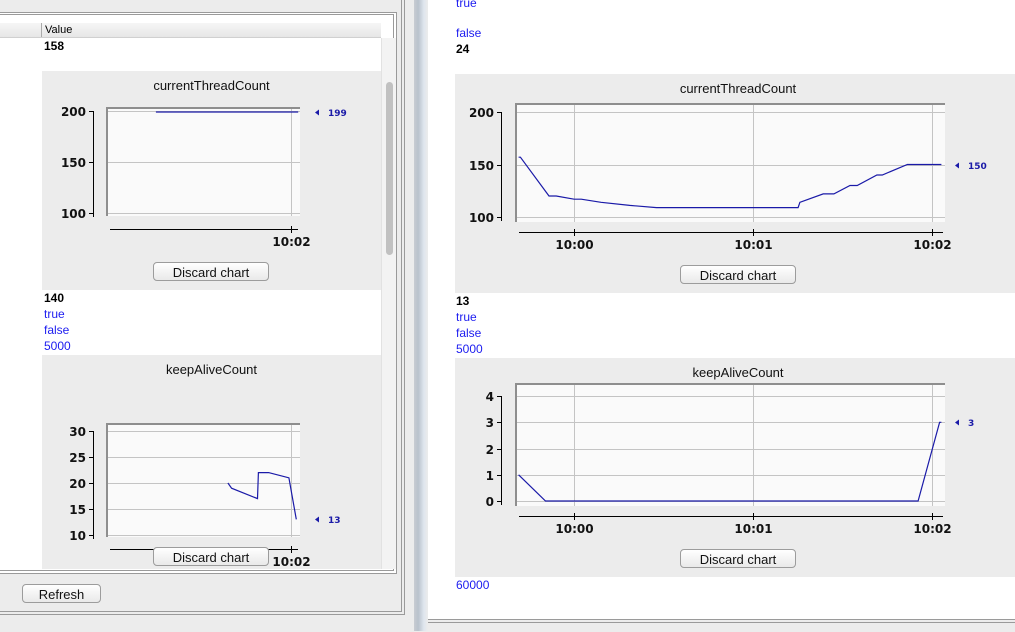  Describe the element at coordinates (389, 168) in the screenshot. I see `scrollbar-thumb` at that location.